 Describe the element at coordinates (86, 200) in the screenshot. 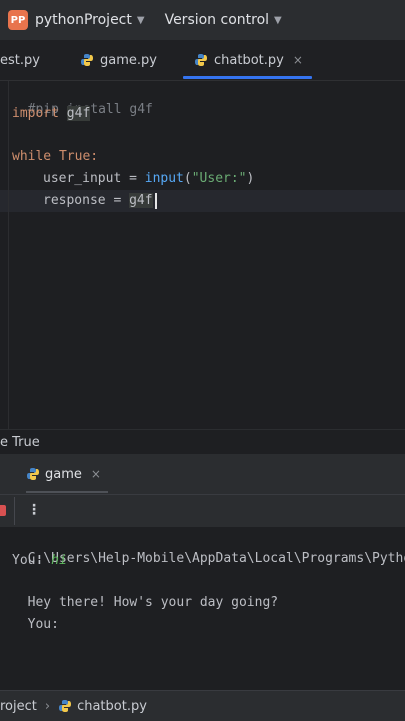

I see `variable-assign: response =` at that location.